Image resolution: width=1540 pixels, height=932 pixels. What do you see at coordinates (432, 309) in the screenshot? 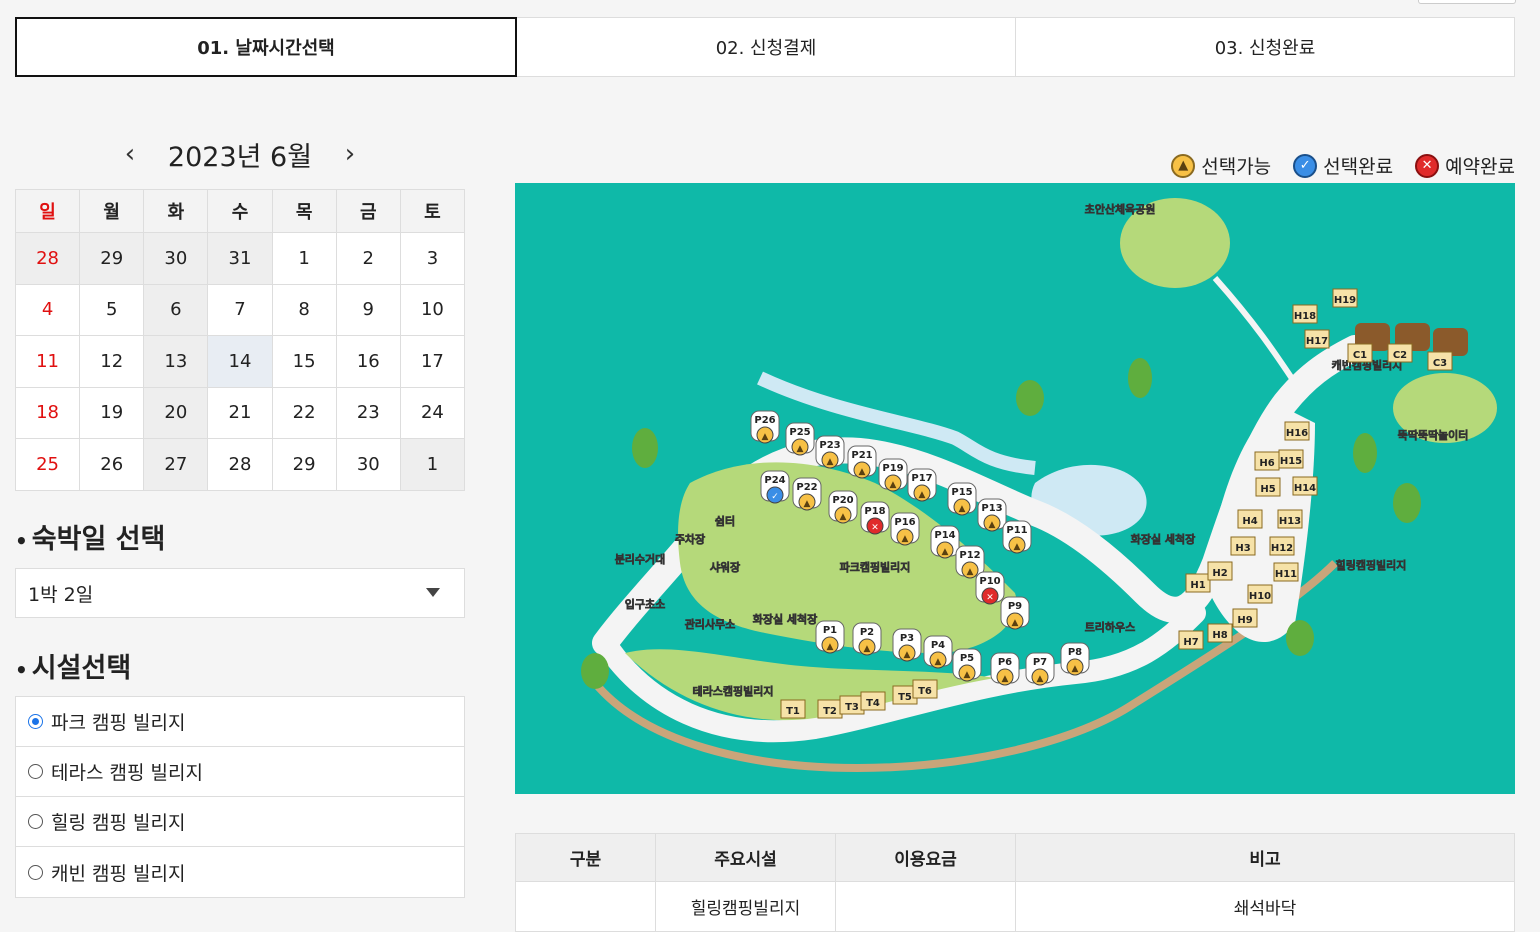
I see `calendar-day: 10` at bounding box center [432, 309].